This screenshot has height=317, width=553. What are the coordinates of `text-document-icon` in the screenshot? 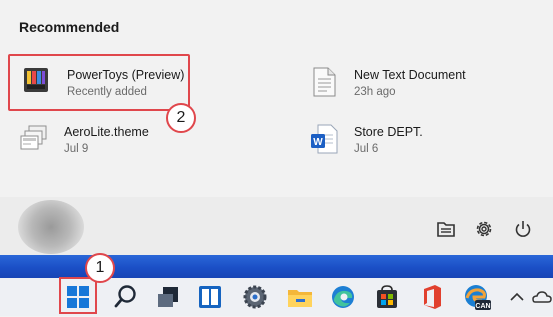 It's located at (324, 82).